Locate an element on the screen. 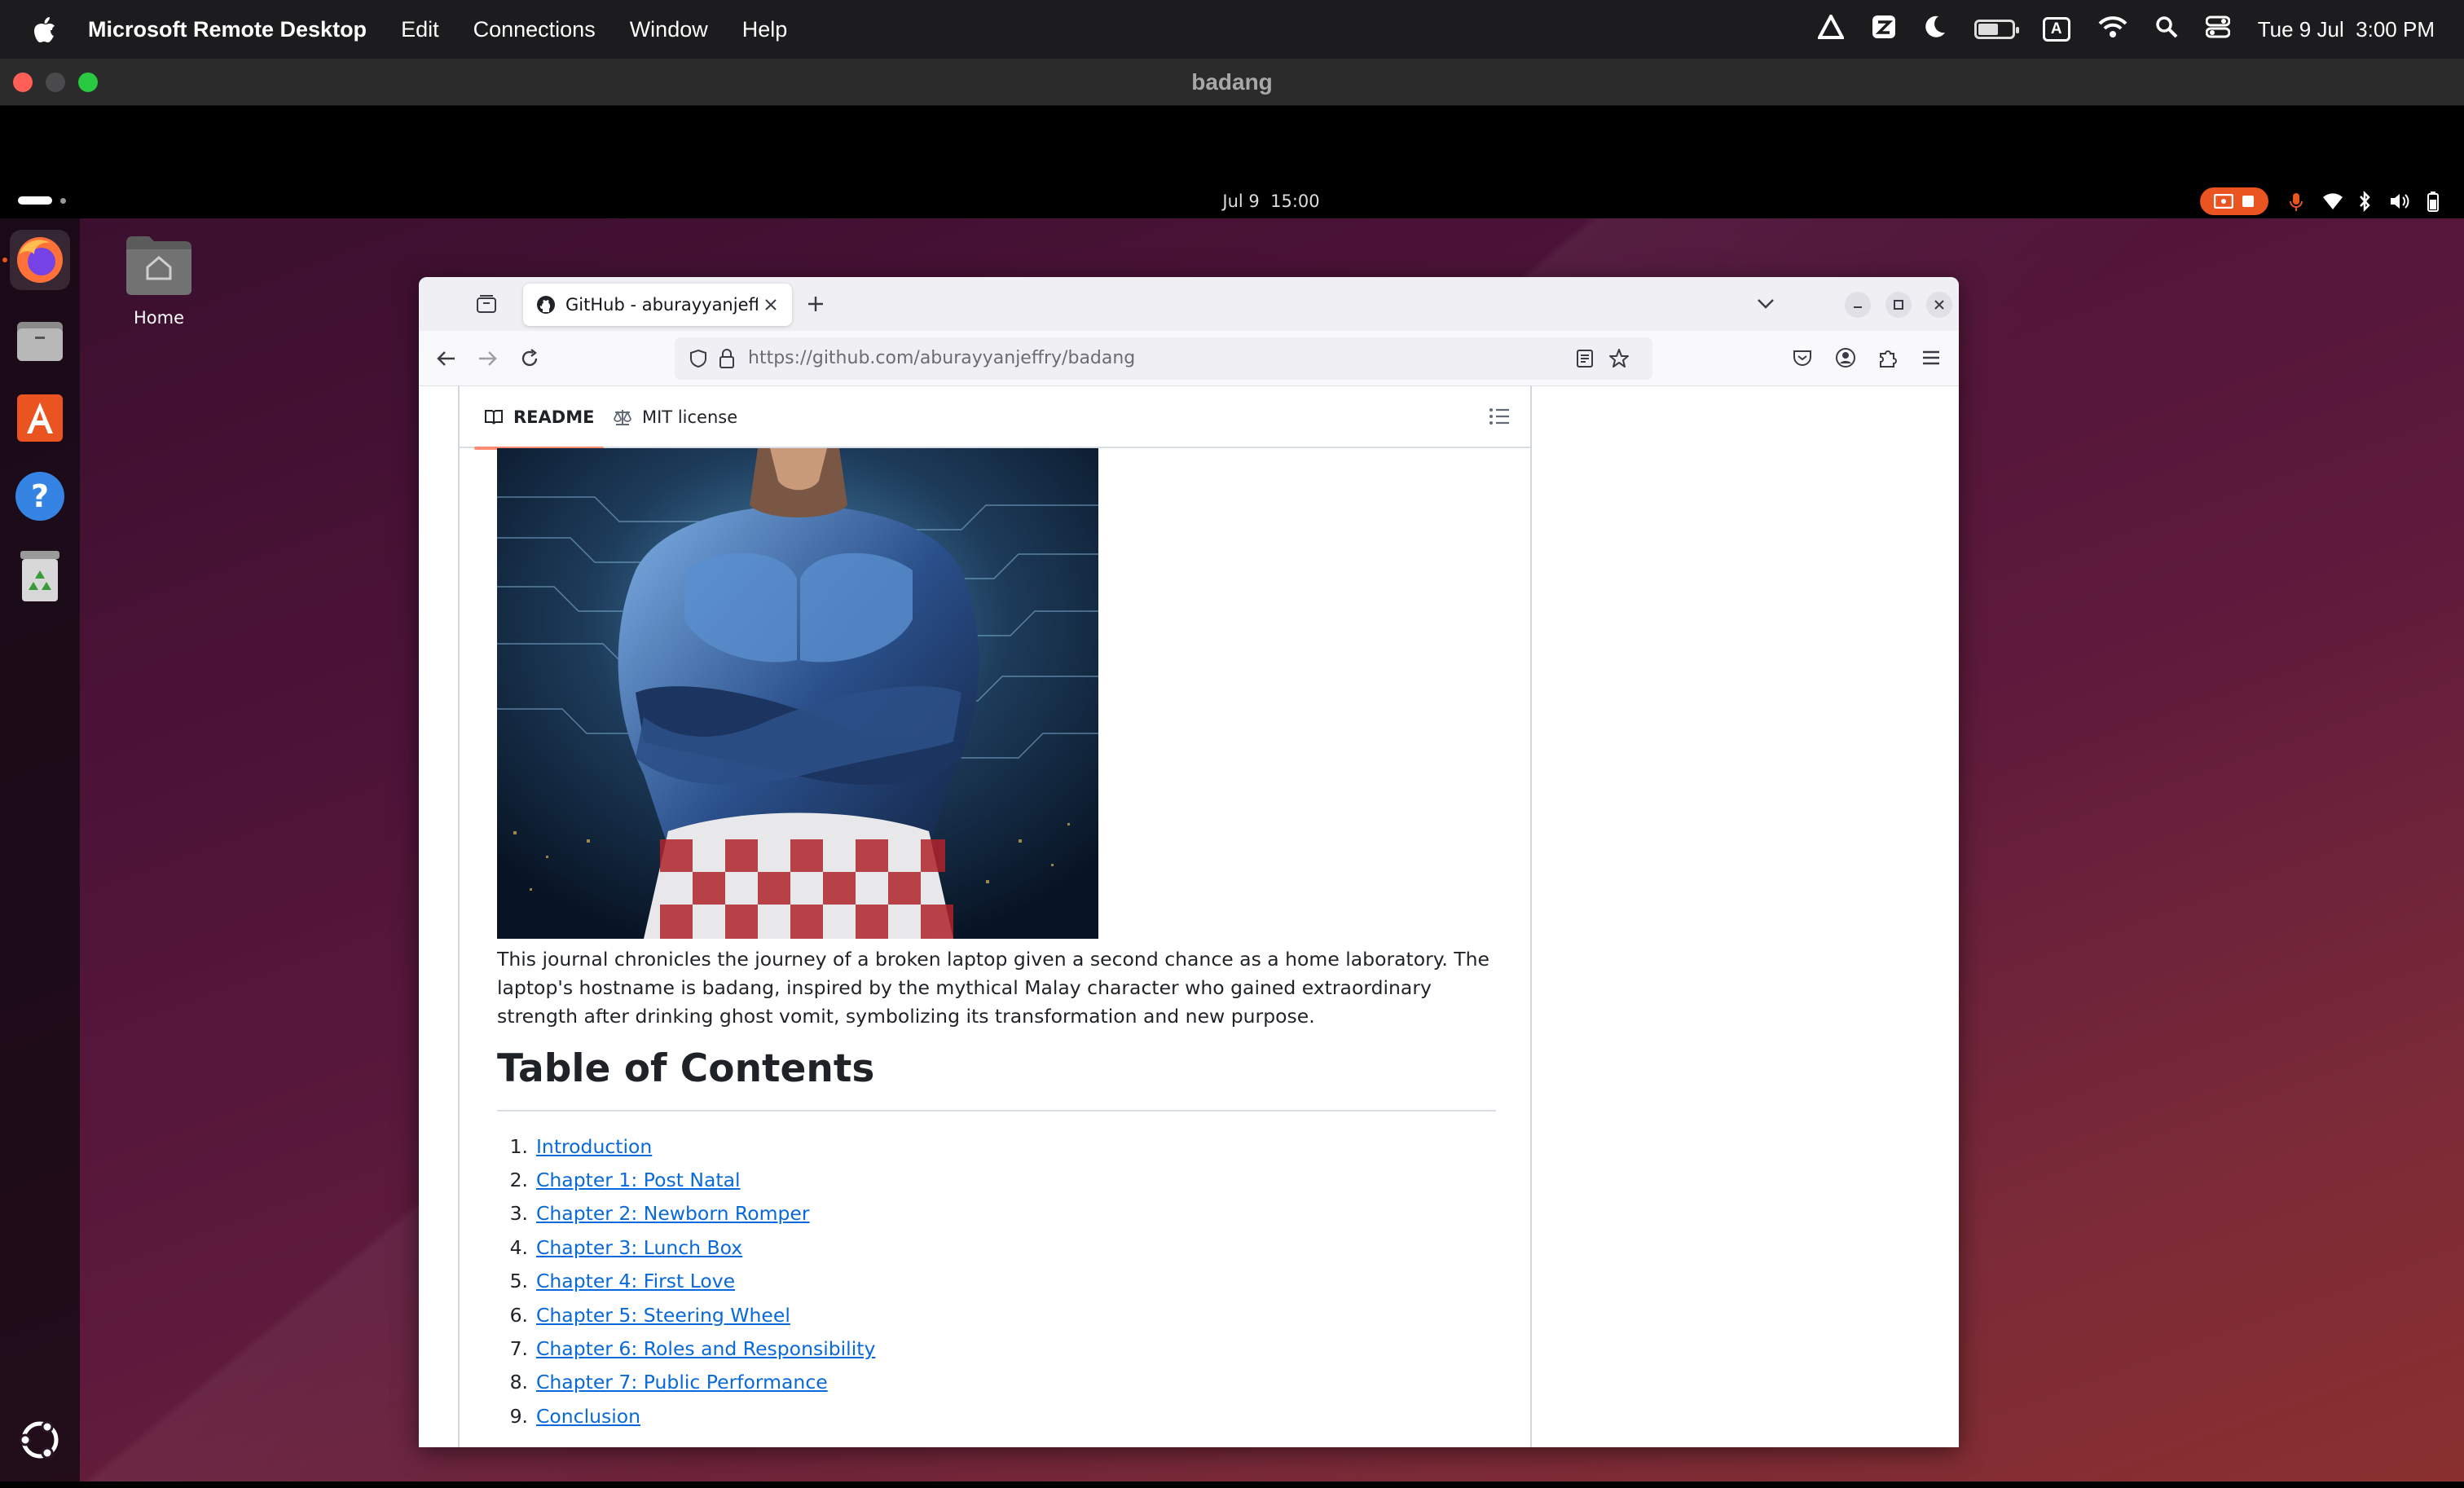 The height and width of the screenshot is (1488, 2464). toc-number: 7. is located at coordinates (518, 1349).